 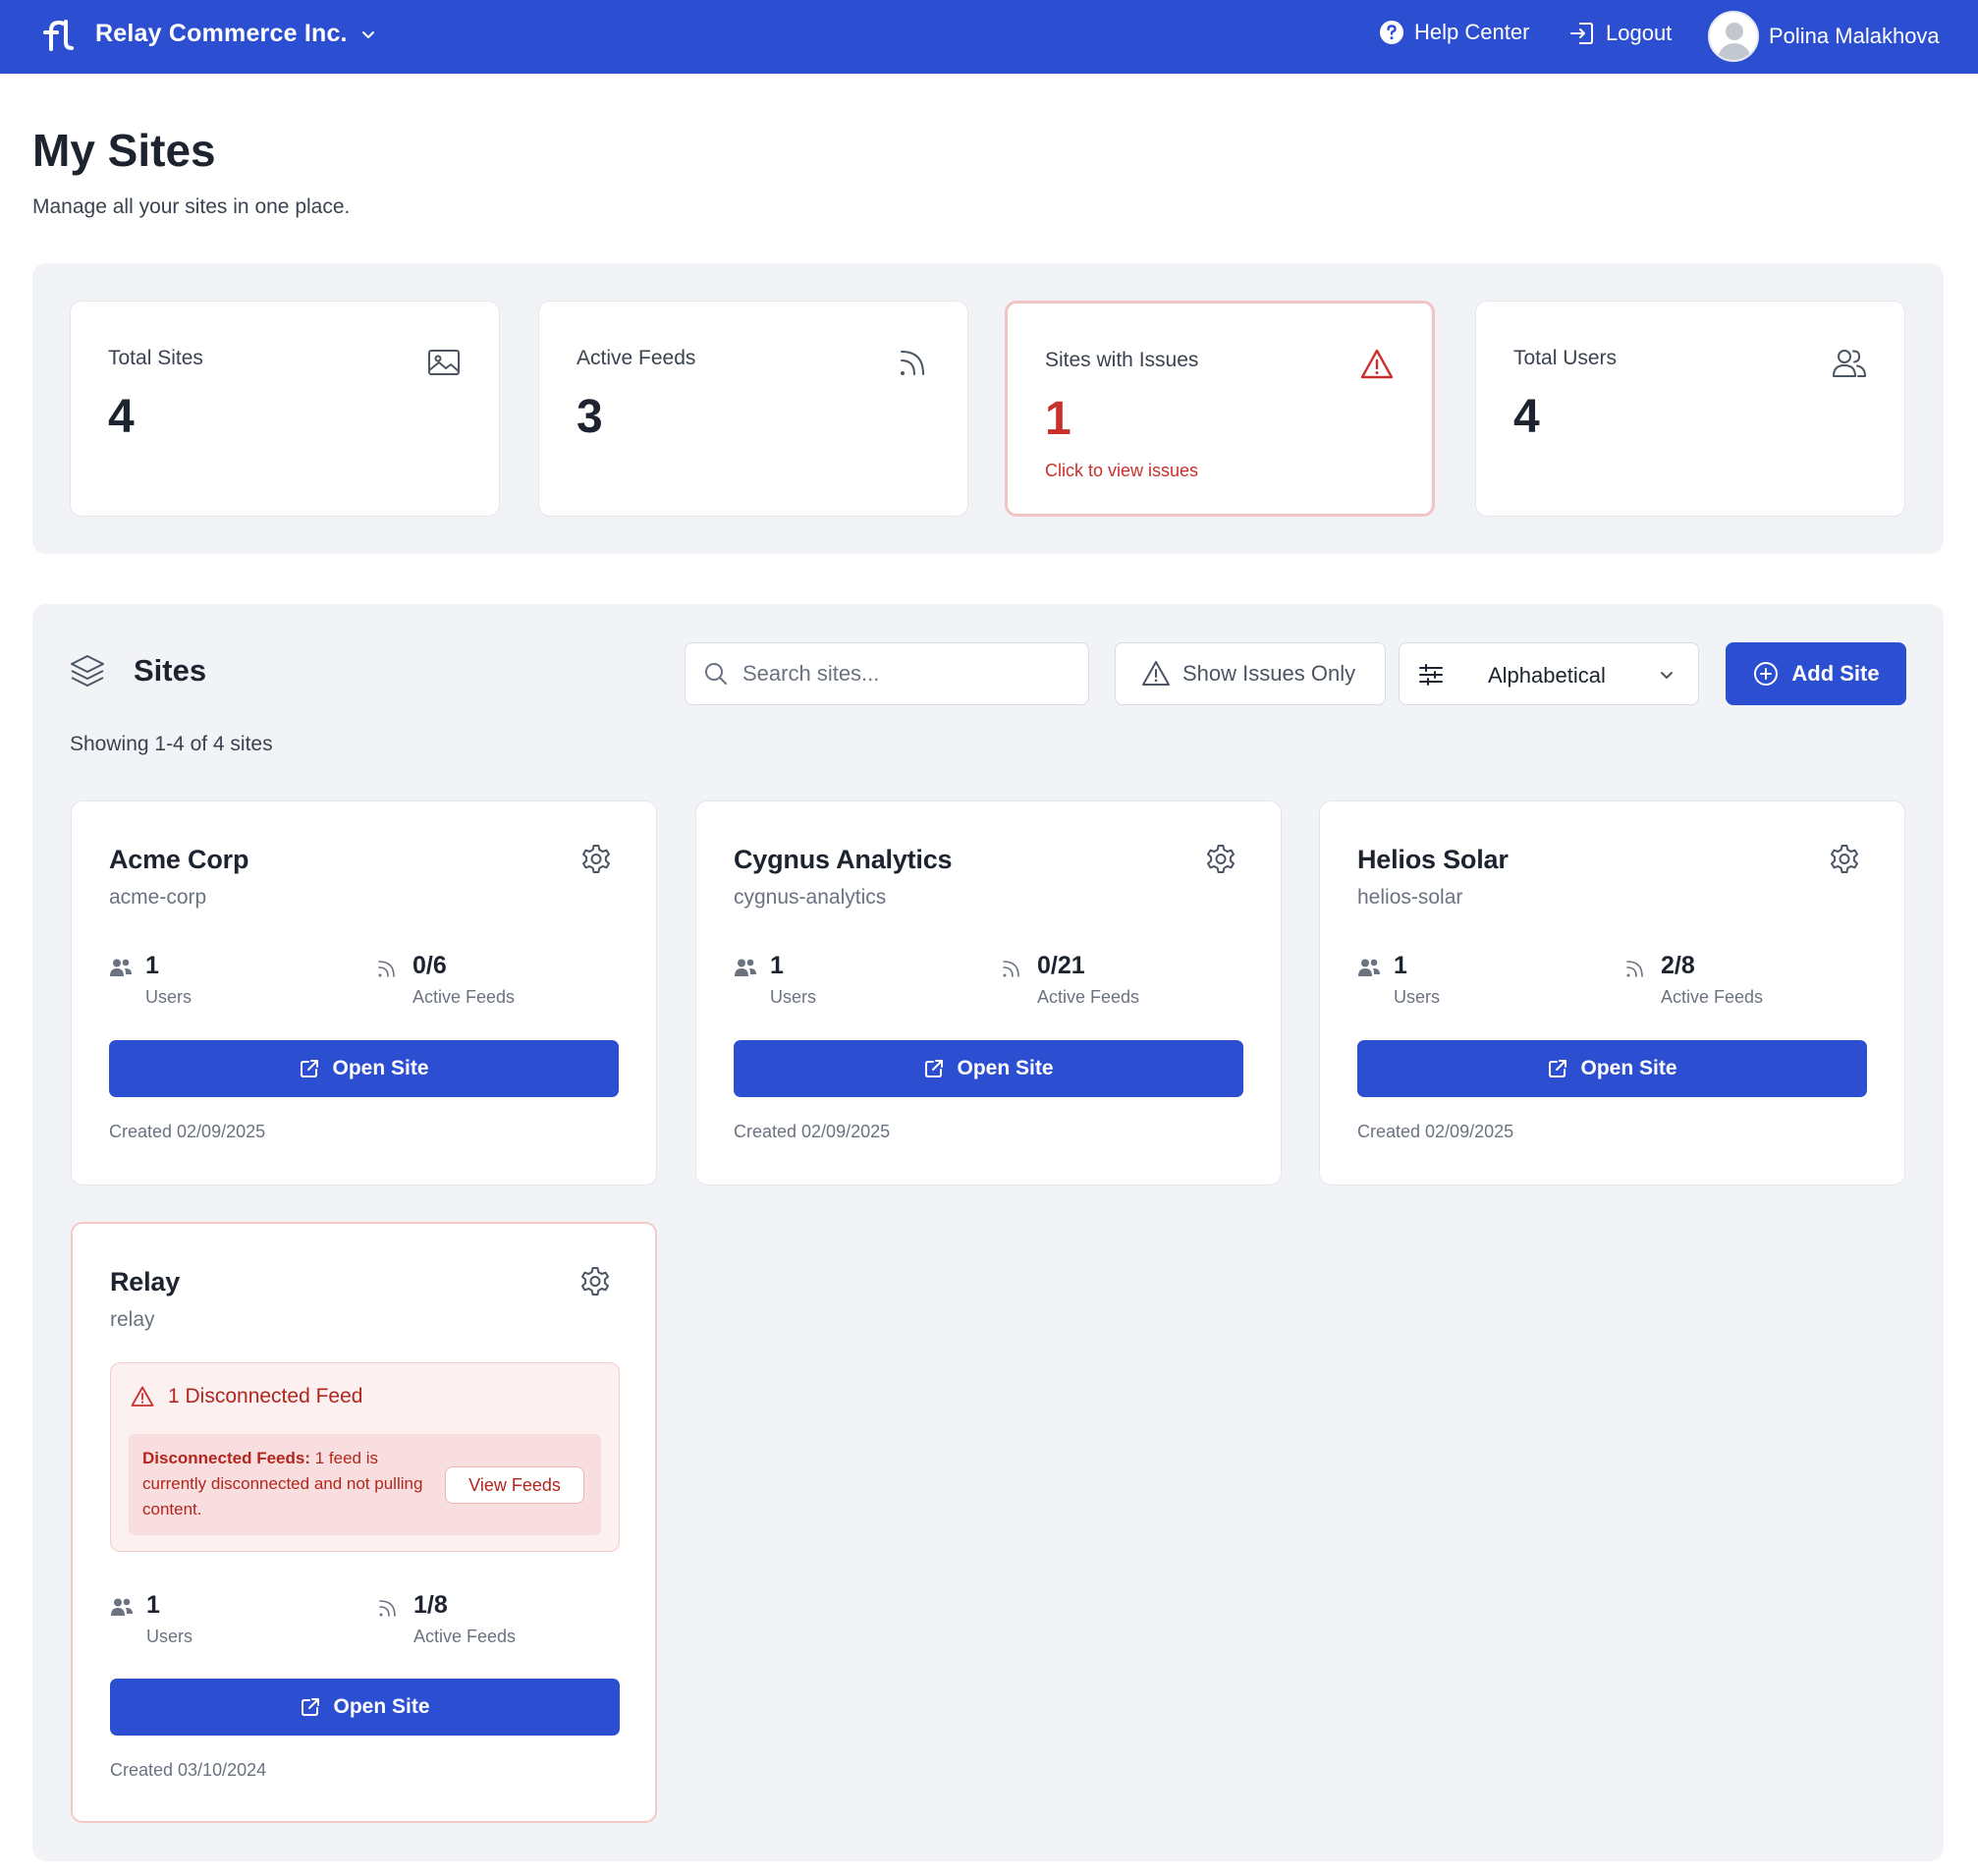 What do you see at coordinates (171, 744) in the screenshot?
I see `showing-count: Showing 1-4 of 4 sites` at bounding box center [171, 744].